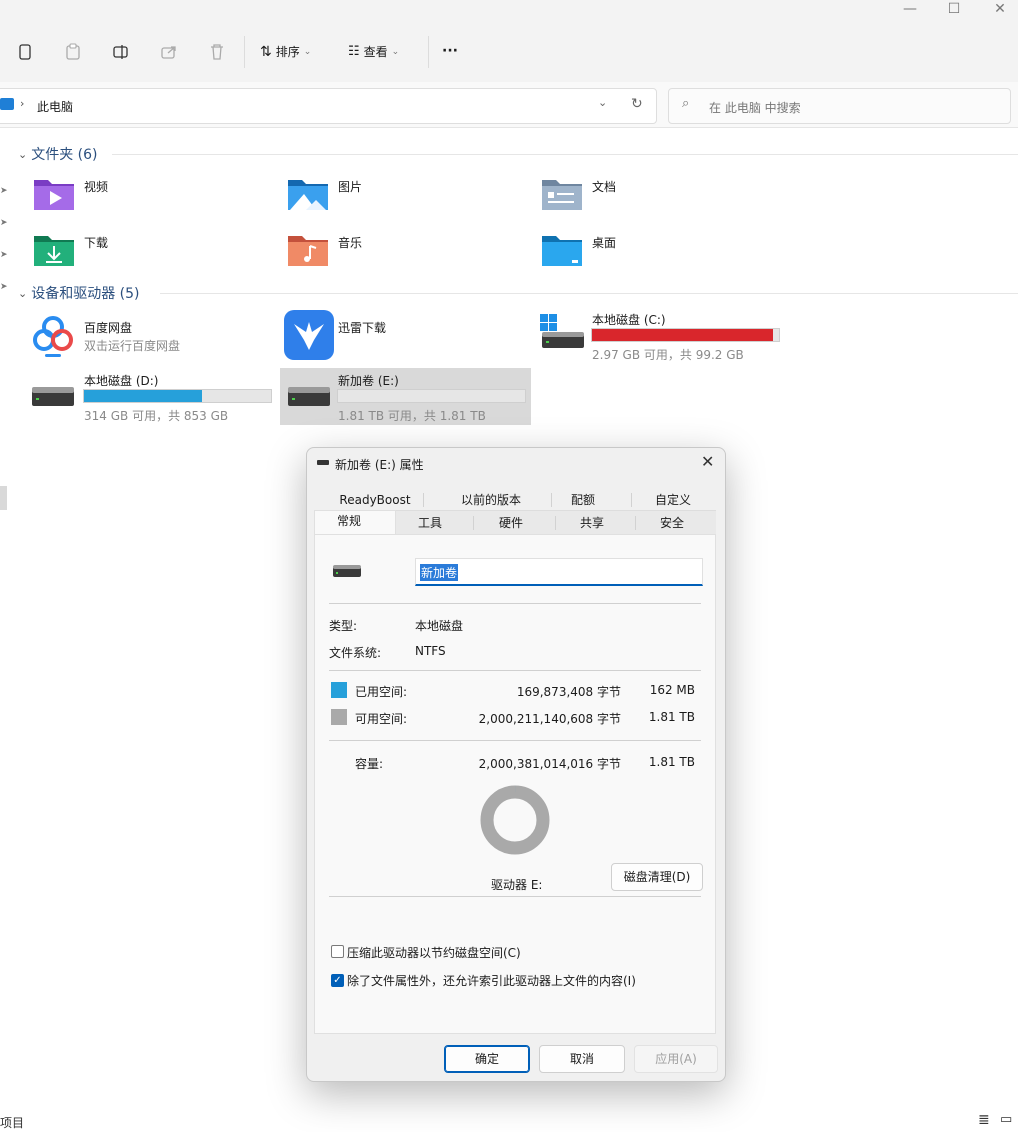 This screenshot has width=1018, height=1132. Describe the element at coordinates (672, 690) in the screenshot. I see `used-space-size: 162 MB` at that location.